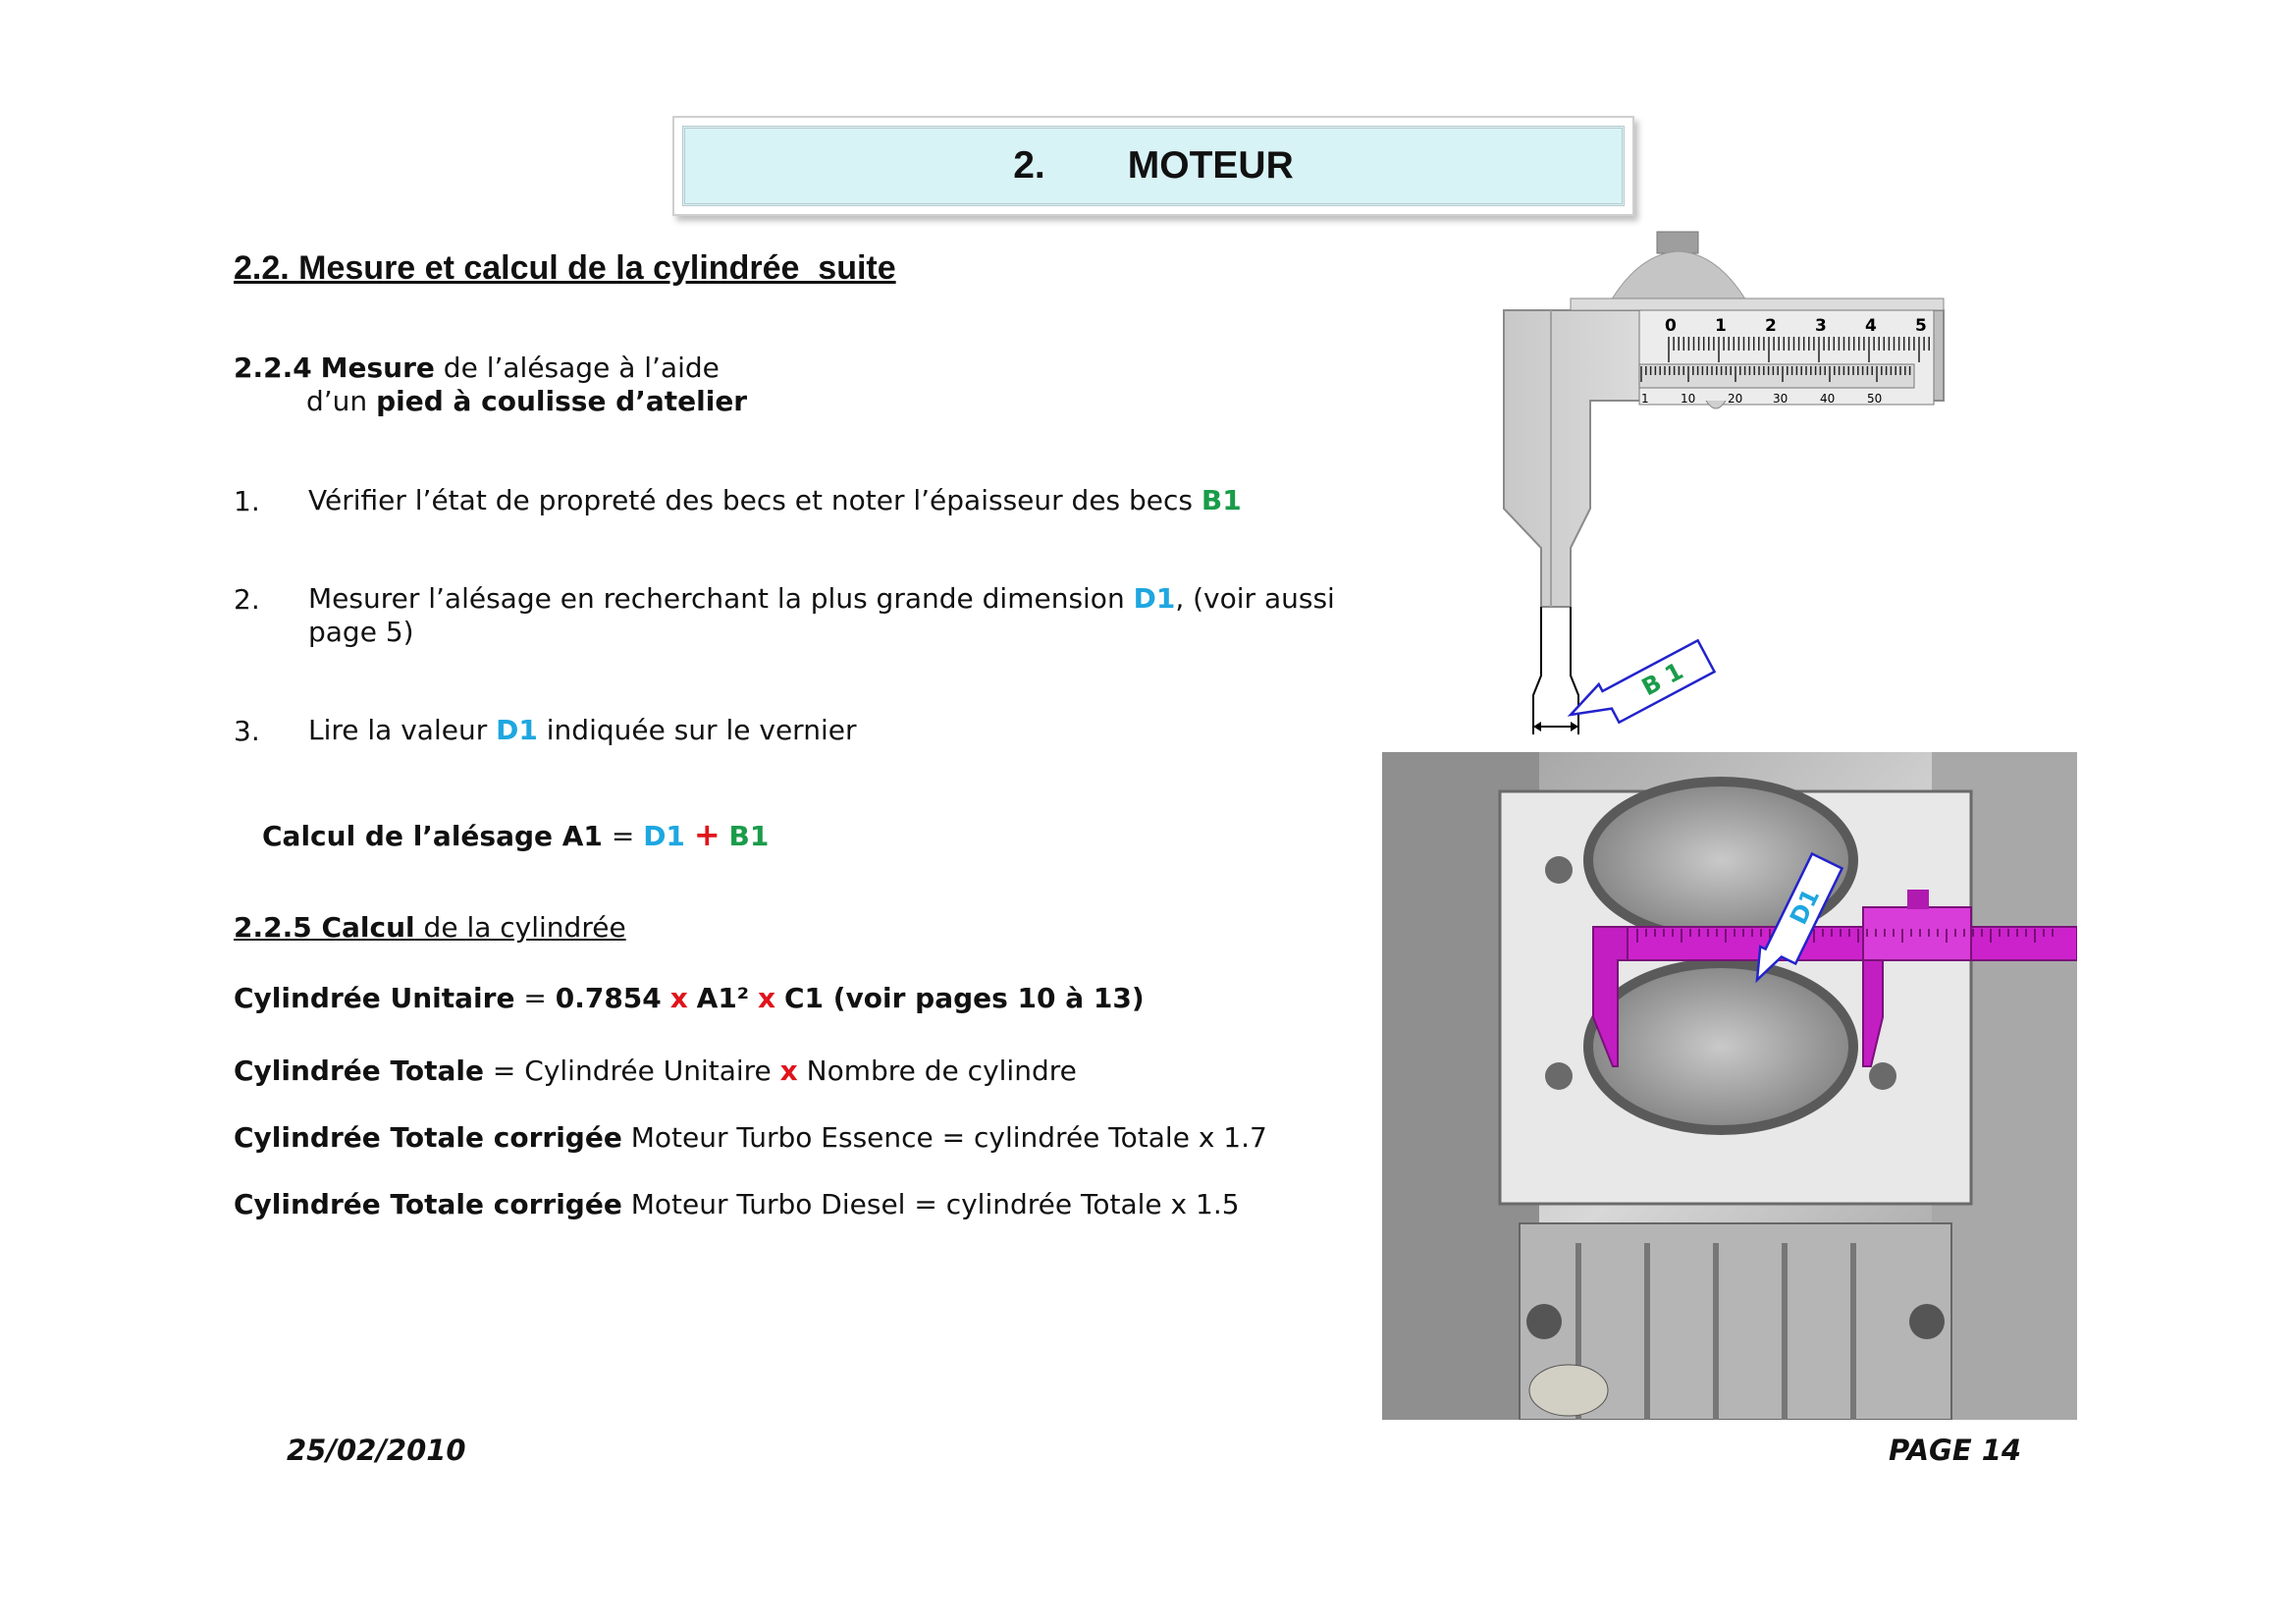 This screenshot has height=1624, width=2296. What do you see at coordinates (623, 836) in the screenshot?
I see `calc-alesage-eq: =` at bounding box center [623, 836].